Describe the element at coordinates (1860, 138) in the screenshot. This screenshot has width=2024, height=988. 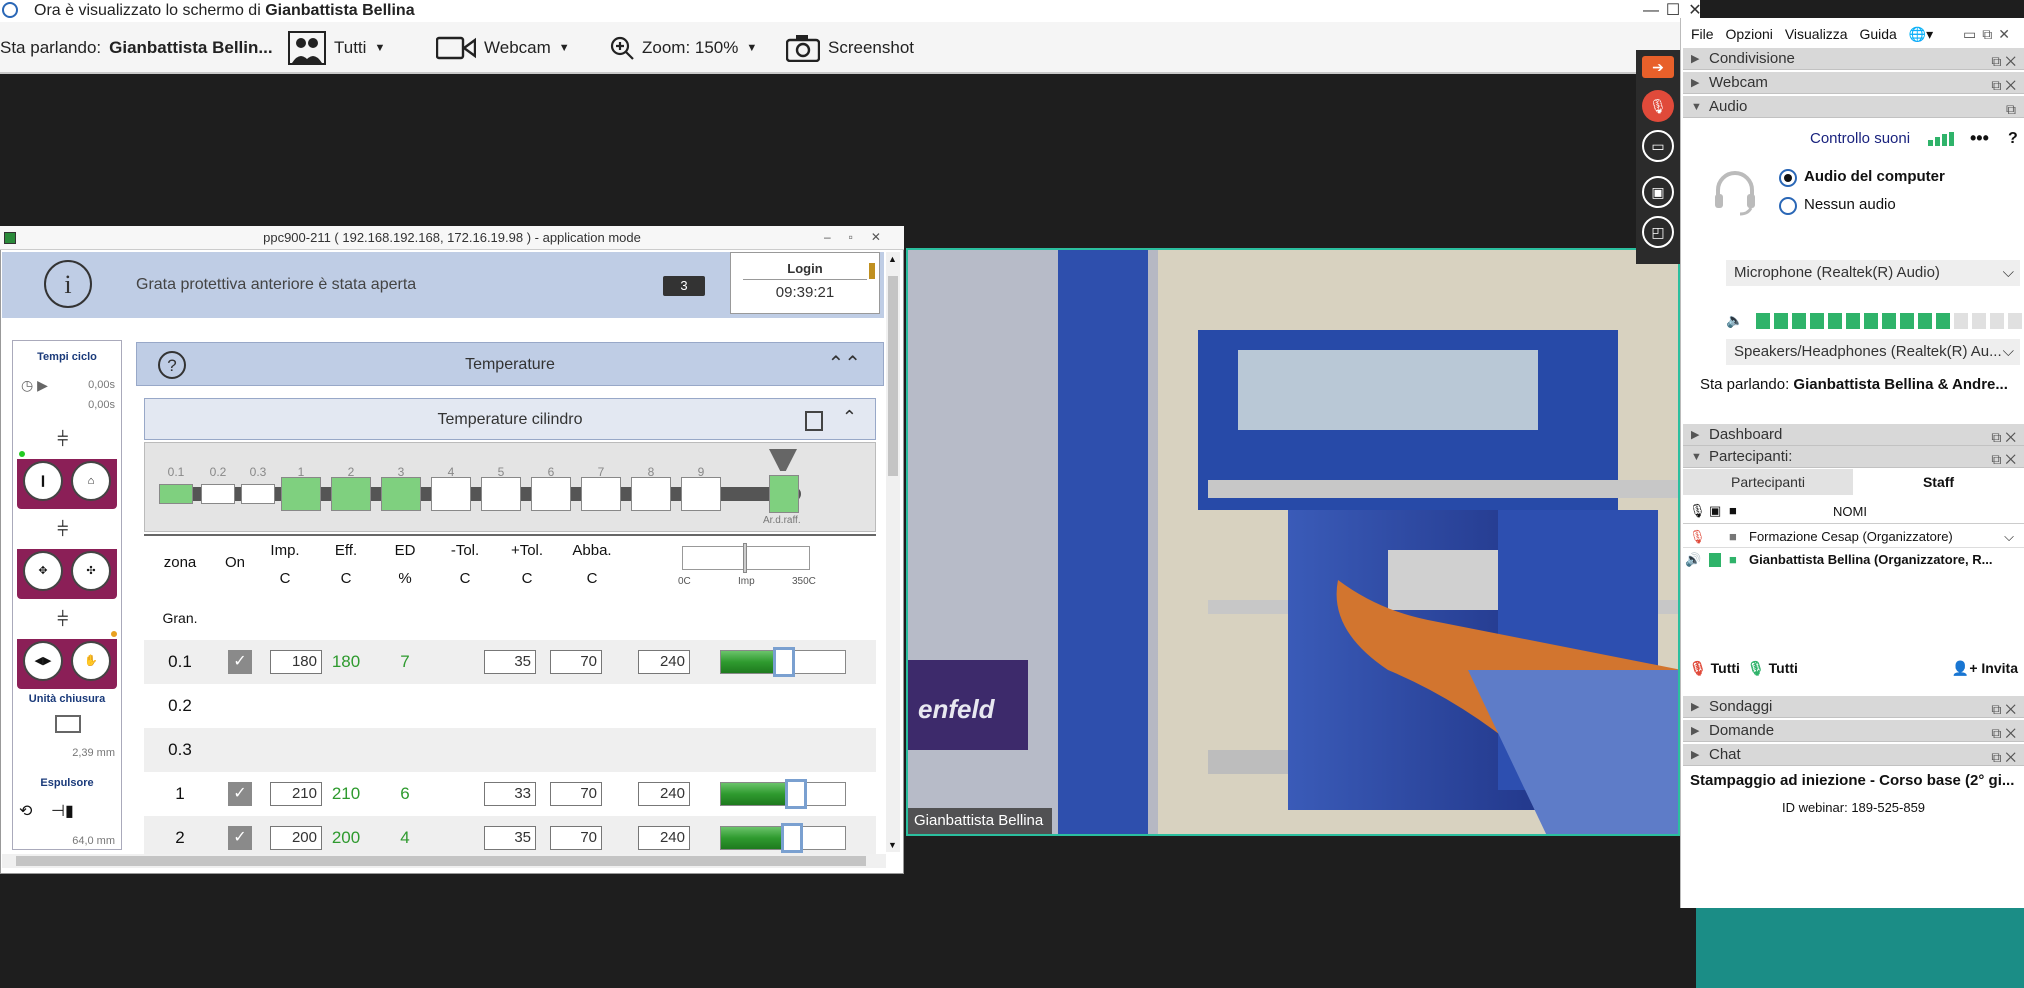
I see `controllo-suoni-link: Controllo suoni` at that location.